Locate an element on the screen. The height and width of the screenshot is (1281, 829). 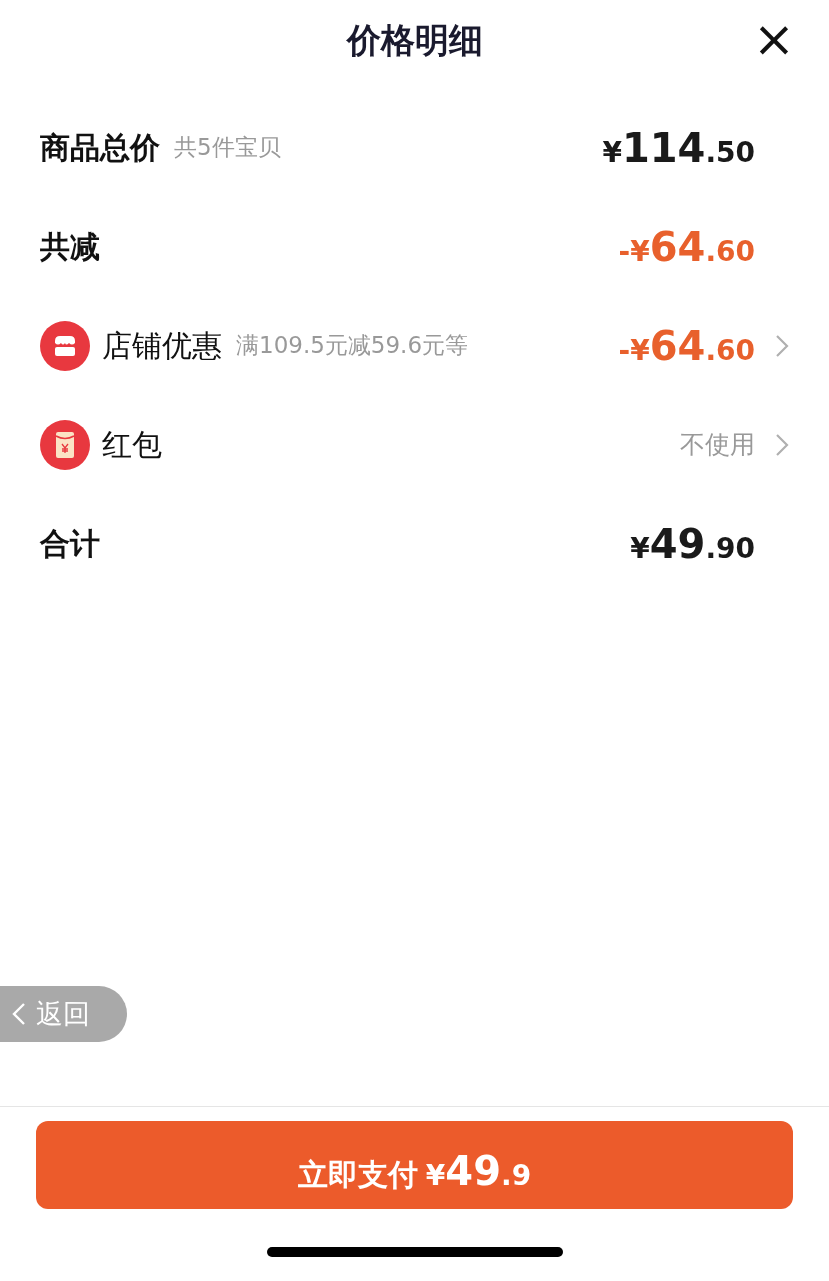
pay-button: 立即支付 ¥49.9 is located at coordinates (414, 1165).